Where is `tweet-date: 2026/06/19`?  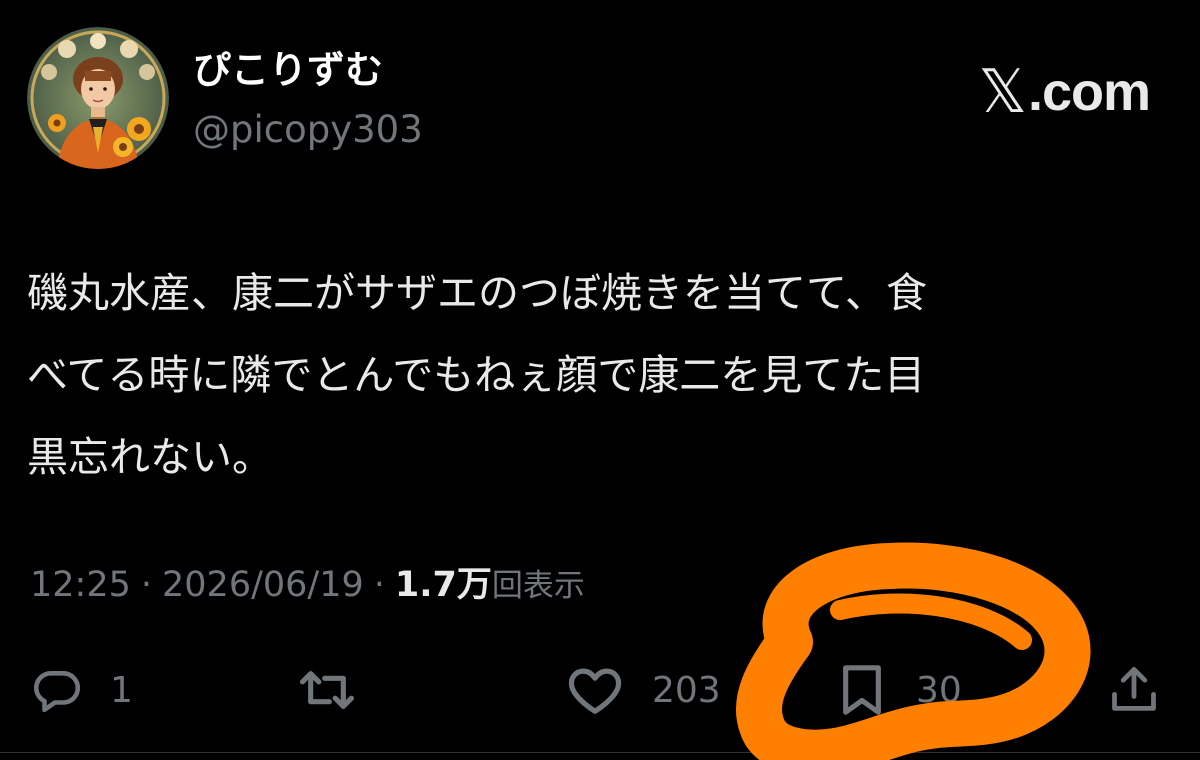
tweet-date: 2026/06/19 is located at coordinates (263, 585).